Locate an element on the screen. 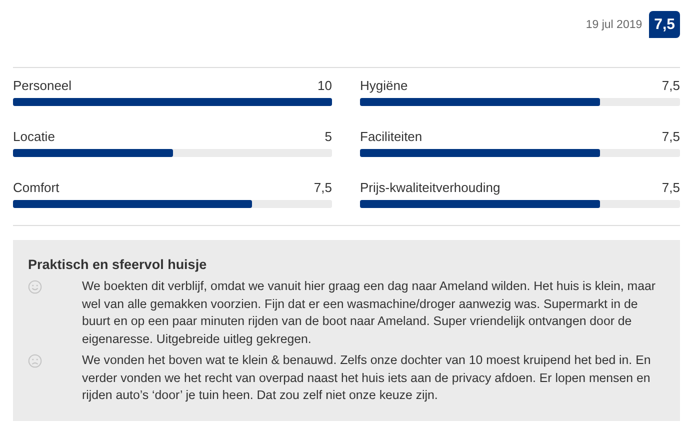 This screenshot has width=693, height=445. category-name: Comfort is located at coordinates (36, 188).